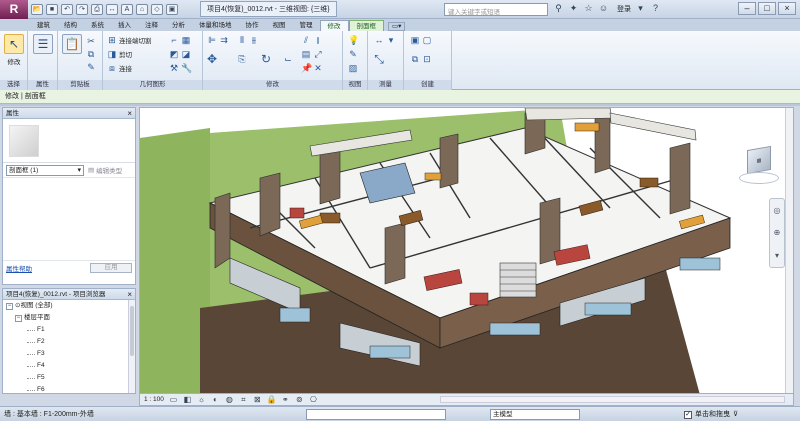 Image resolution: width=800 pixels, height=421 pixels. I want to click on tab-modify: 修改, so click(334, 25).